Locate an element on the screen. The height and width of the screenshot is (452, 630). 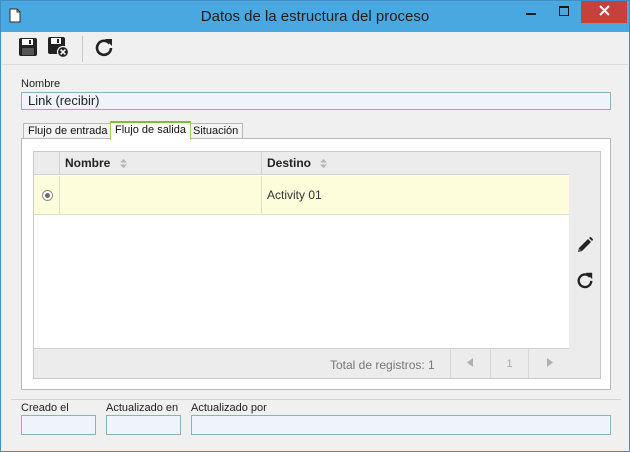
grid-footer: Total de registros: 1 1 is located at coordinates (301, 363).